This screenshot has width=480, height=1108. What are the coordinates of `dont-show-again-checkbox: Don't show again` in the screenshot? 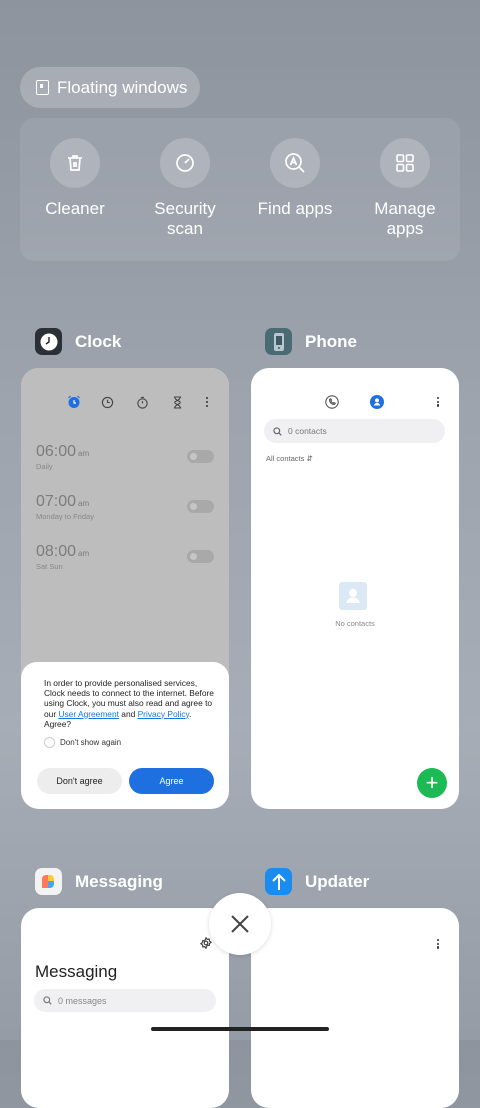 It's located at (82, 742).